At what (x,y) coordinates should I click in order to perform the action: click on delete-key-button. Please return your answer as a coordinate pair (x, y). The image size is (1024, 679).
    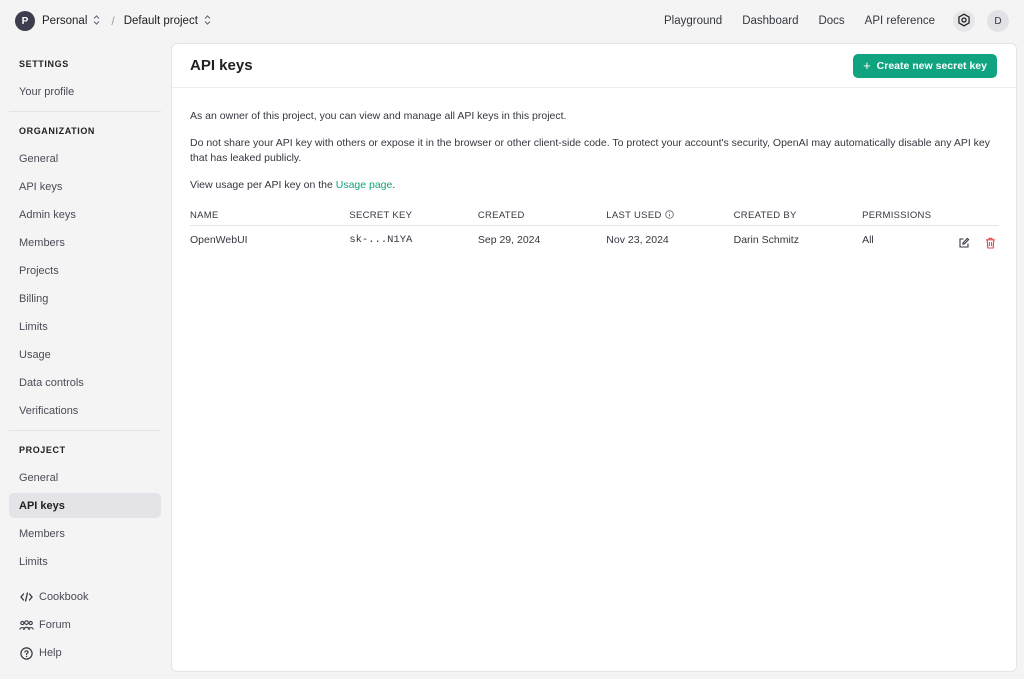
    Looking at the image, I should click on (990, 245).